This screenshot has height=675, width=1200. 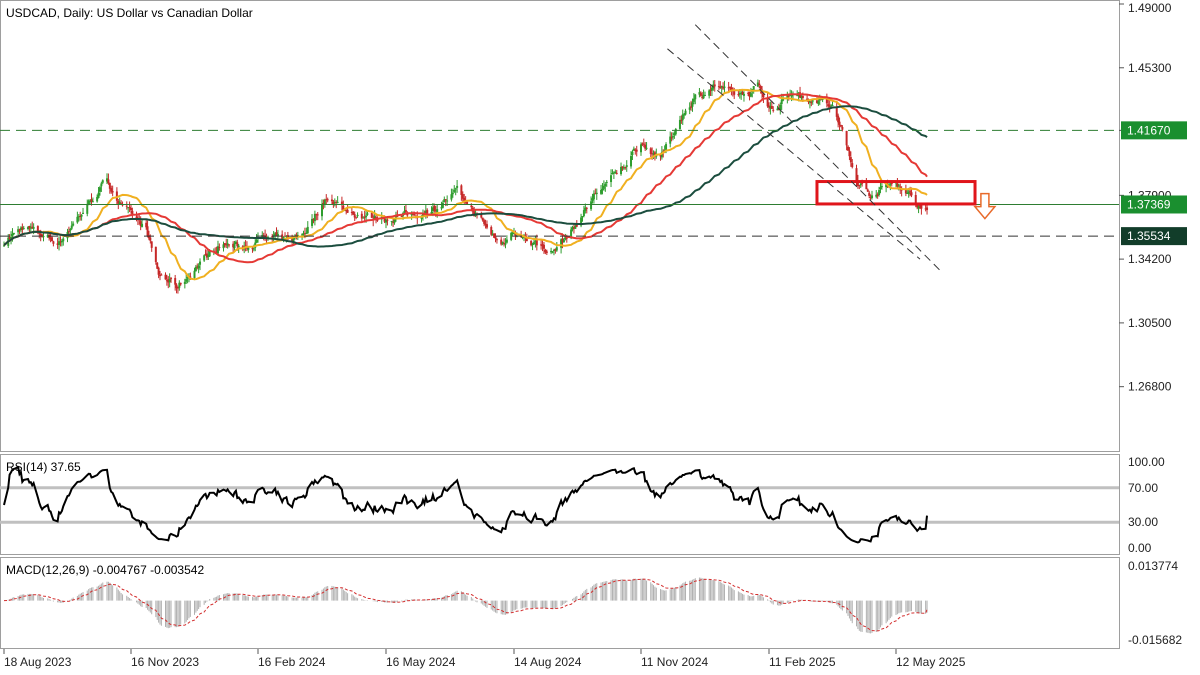 What do you see at coordinates (1150, 323) in the screenshot?
I see `price-tick-label: 1.30500` at bounding box center [1150, 323].